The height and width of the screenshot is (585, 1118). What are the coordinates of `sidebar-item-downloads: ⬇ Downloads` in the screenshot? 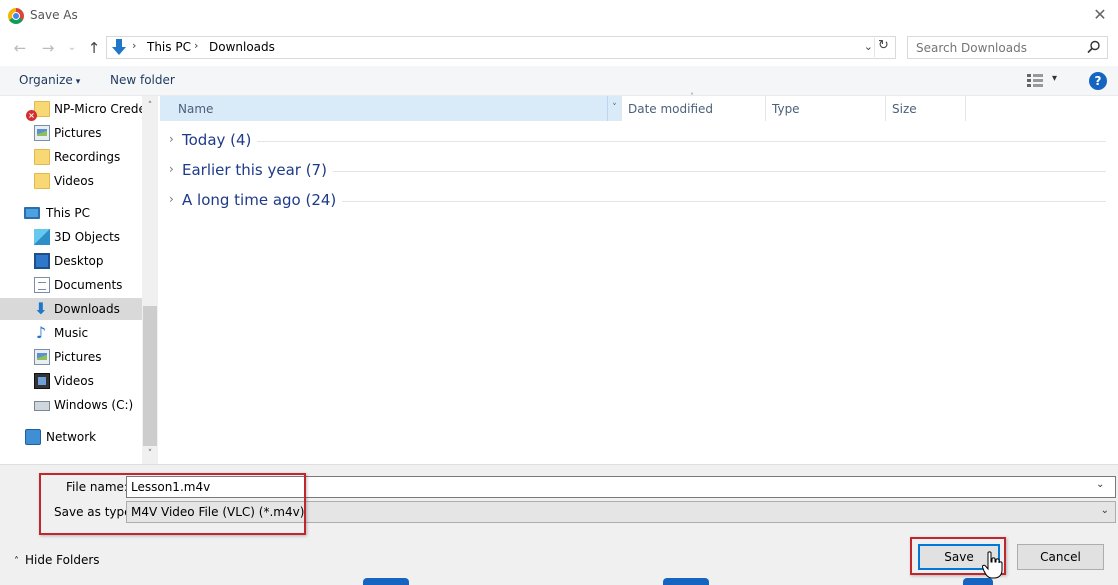 It's located at (71, 309).